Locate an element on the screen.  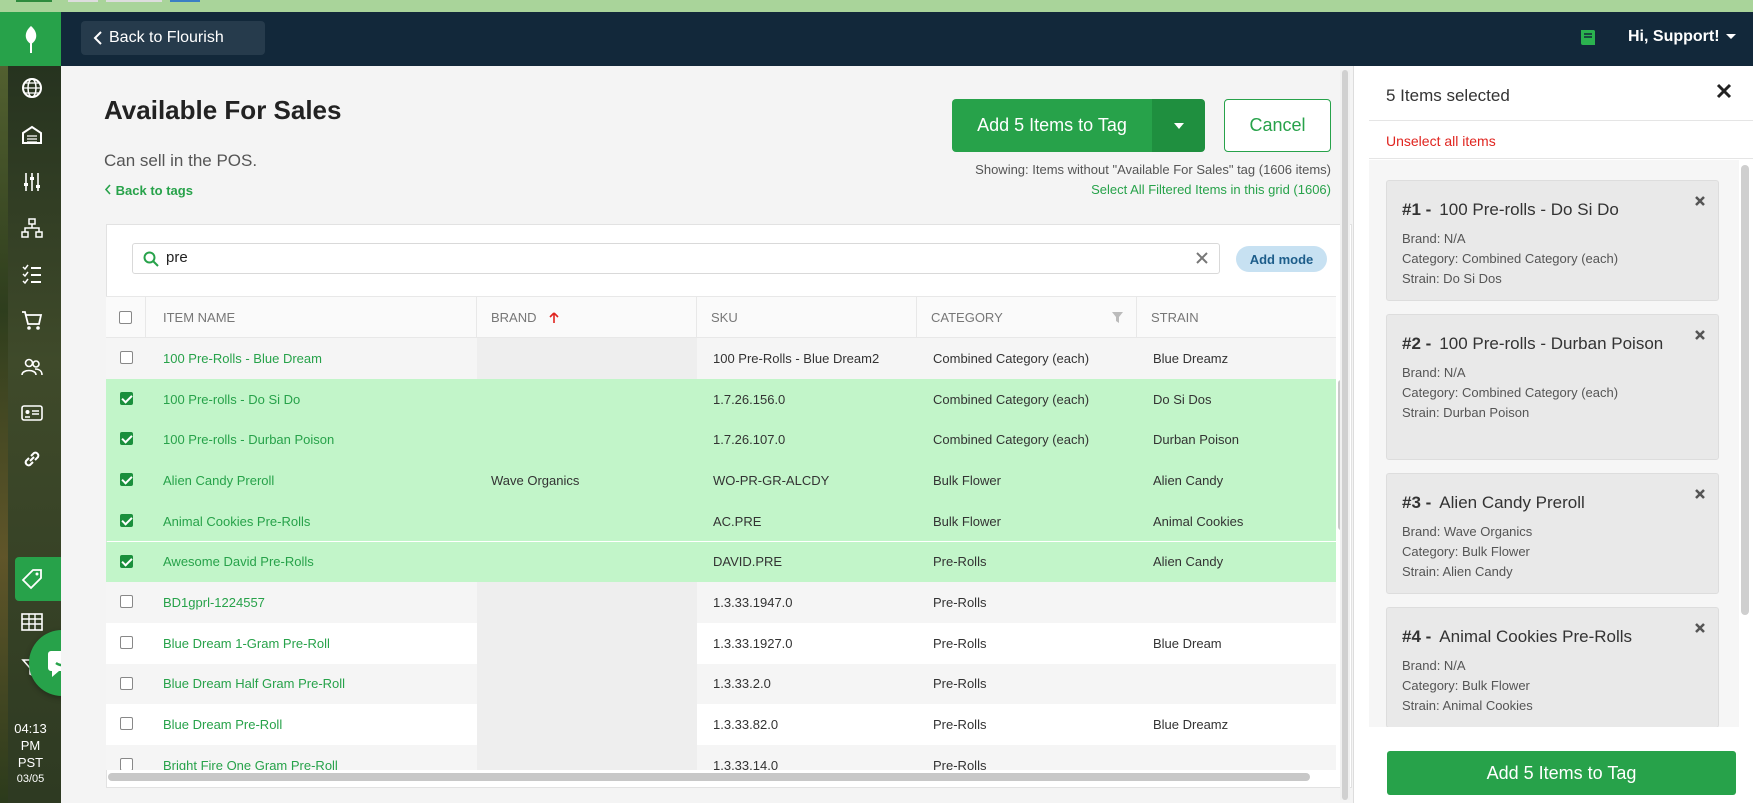
cell-strain: Blue Dreamz is located at coordinates (1191, 725).